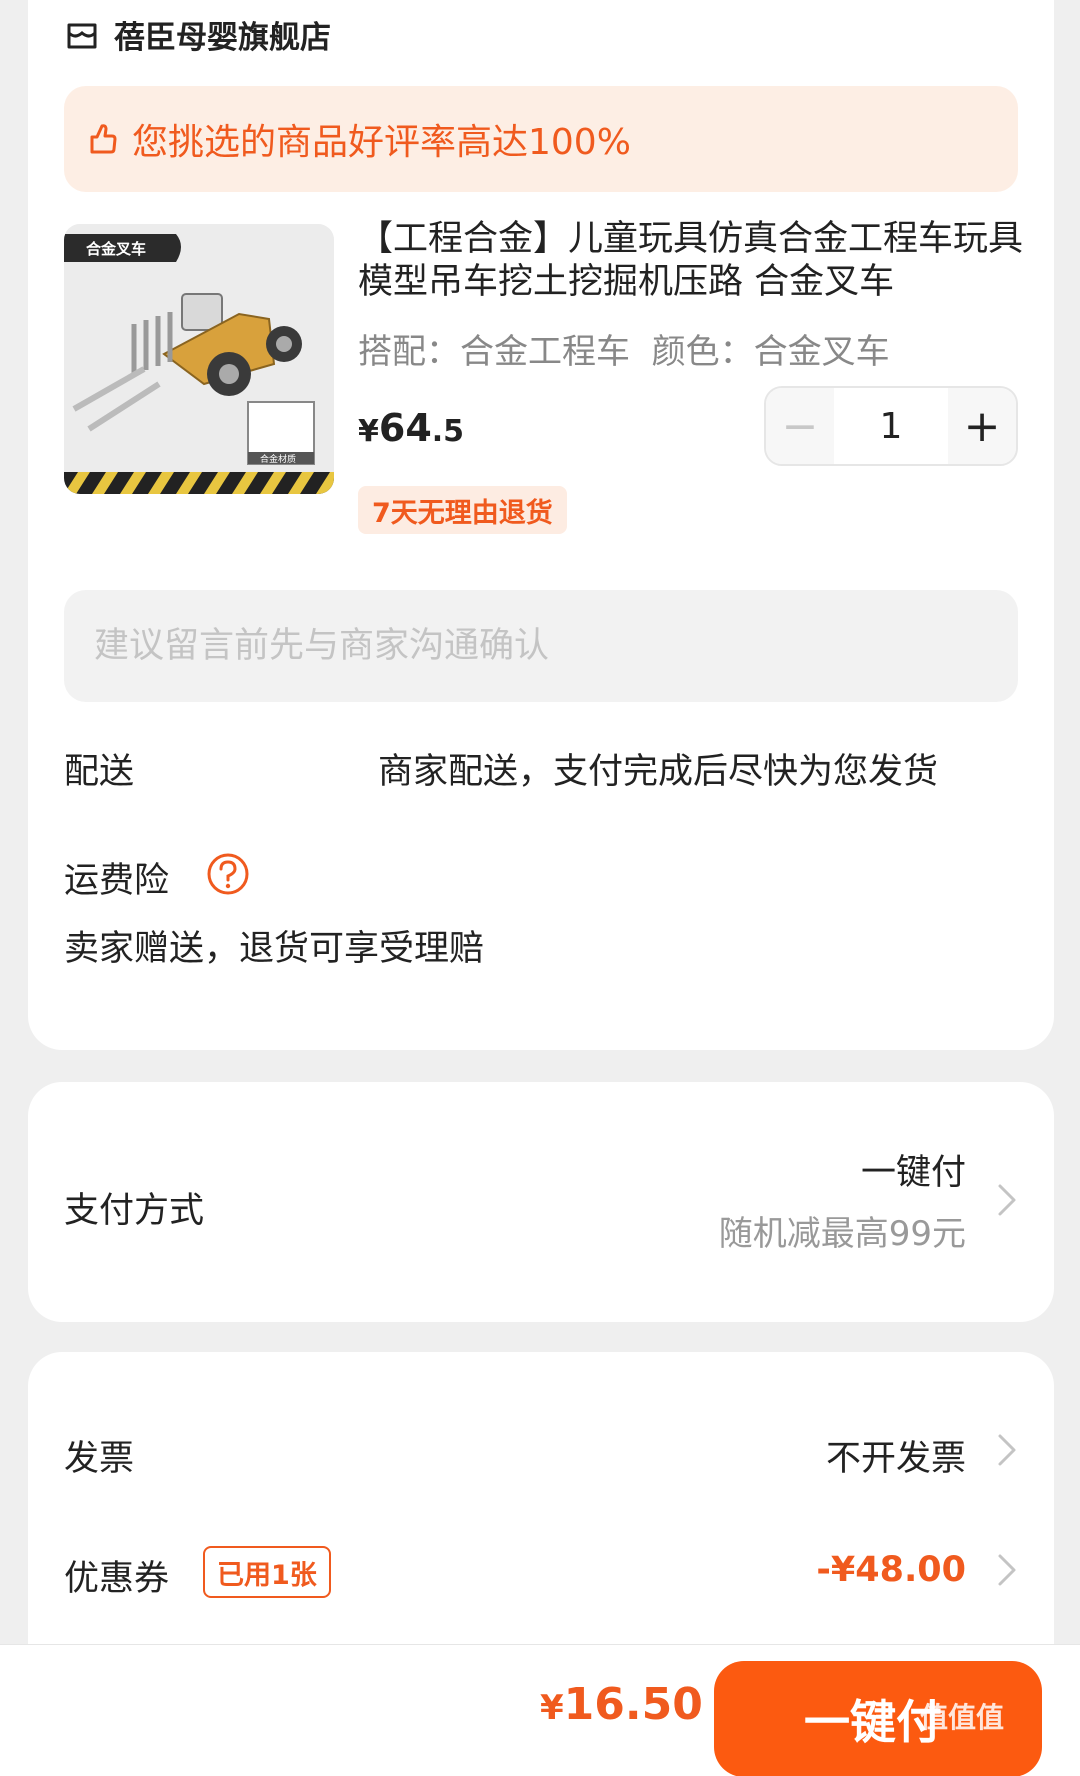 This screenshot has height=1776, width=1080. Describe the element at coordinates (274, 949) in the screenshot. I see `shipping-insurance-description: 卖家赠送，退货可享受理赔` at that location.